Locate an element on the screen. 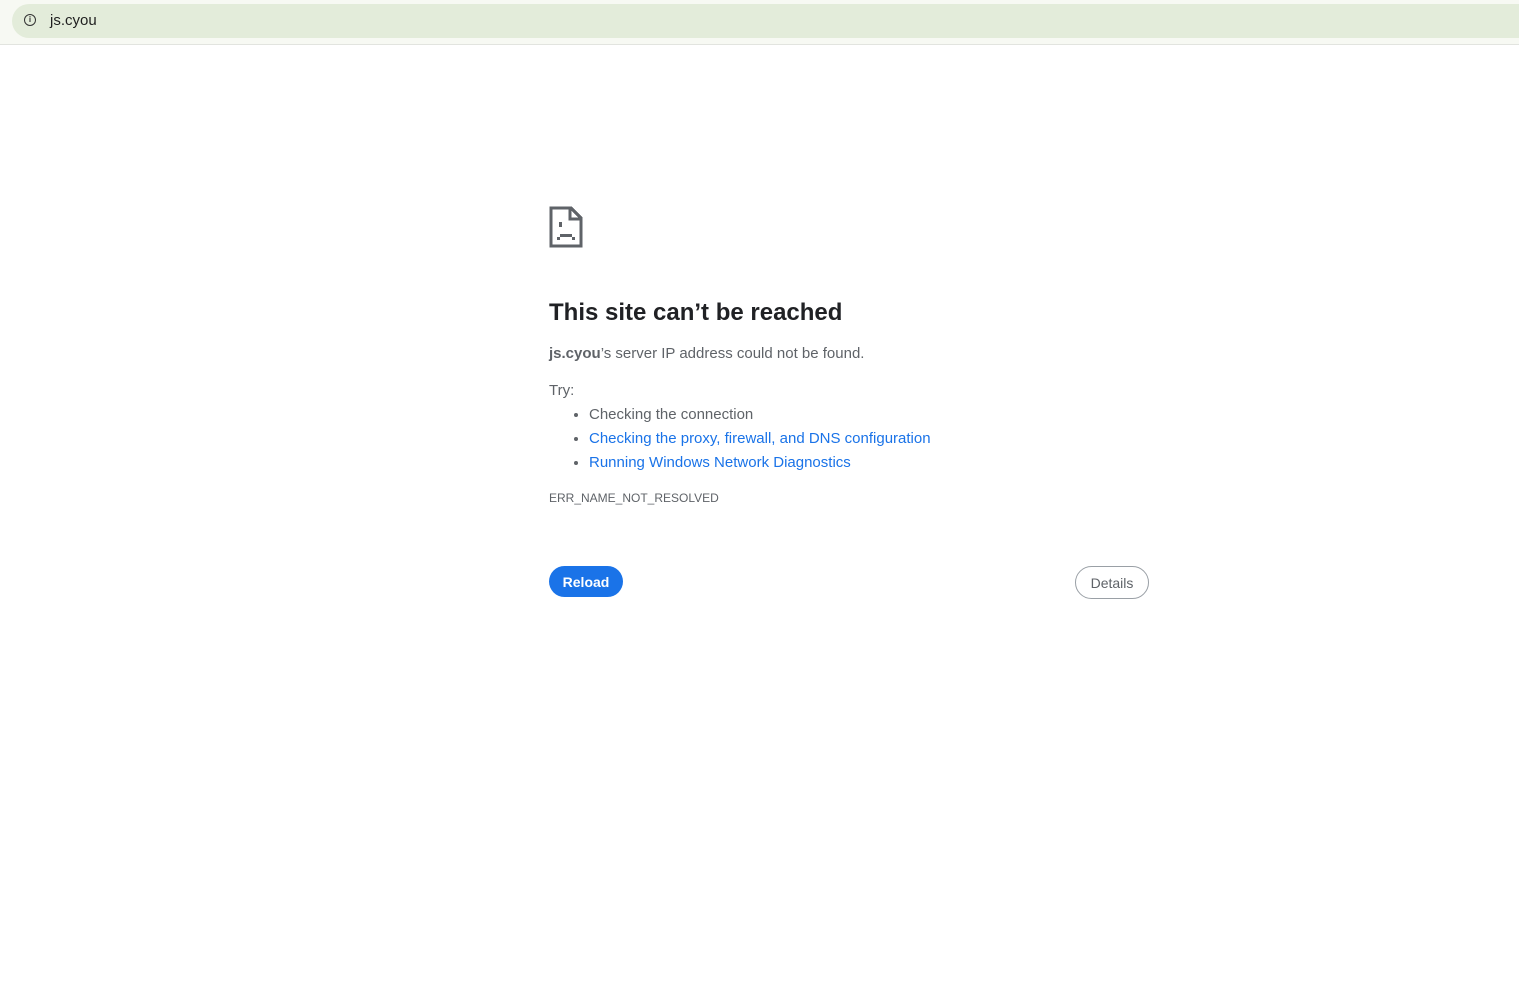 The image size is (1519, 986). reload-button: Reload is located at coordinates (586, 581).